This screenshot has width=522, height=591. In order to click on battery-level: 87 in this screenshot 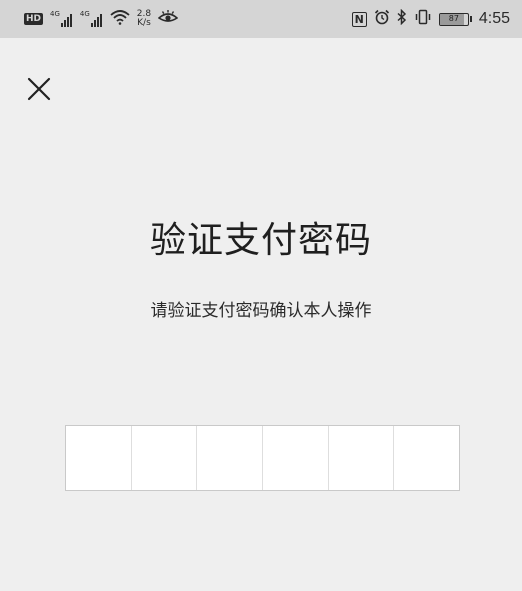, I will do `click(453, 18)`.